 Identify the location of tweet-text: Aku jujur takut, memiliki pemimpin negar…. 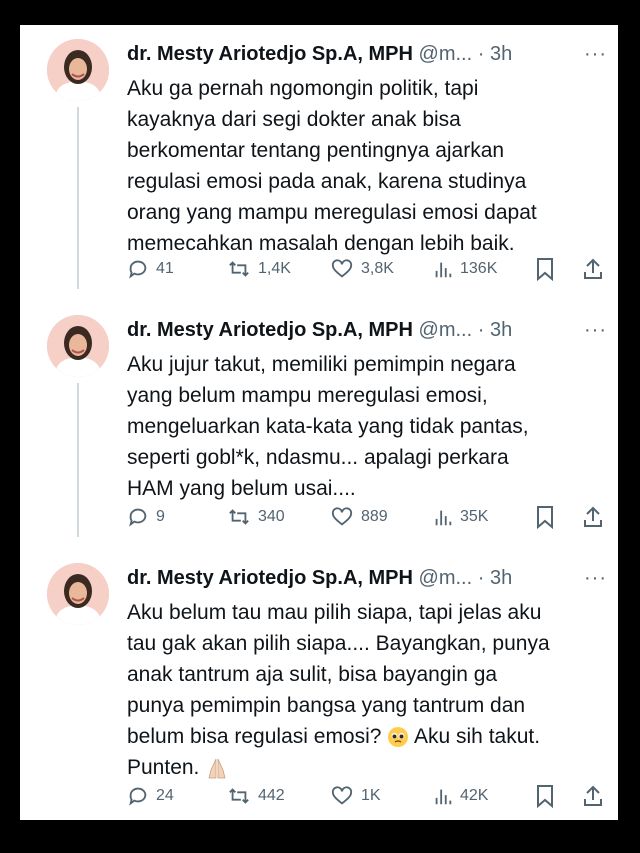
(367, 426).